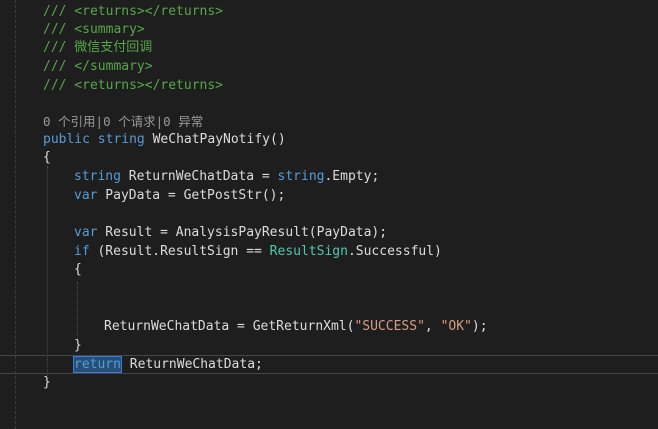  Describe the element at coordinates (242, 232) in the screenshot. I see `code-text: Result = AnalysisPayResult(PayData);` at that location.